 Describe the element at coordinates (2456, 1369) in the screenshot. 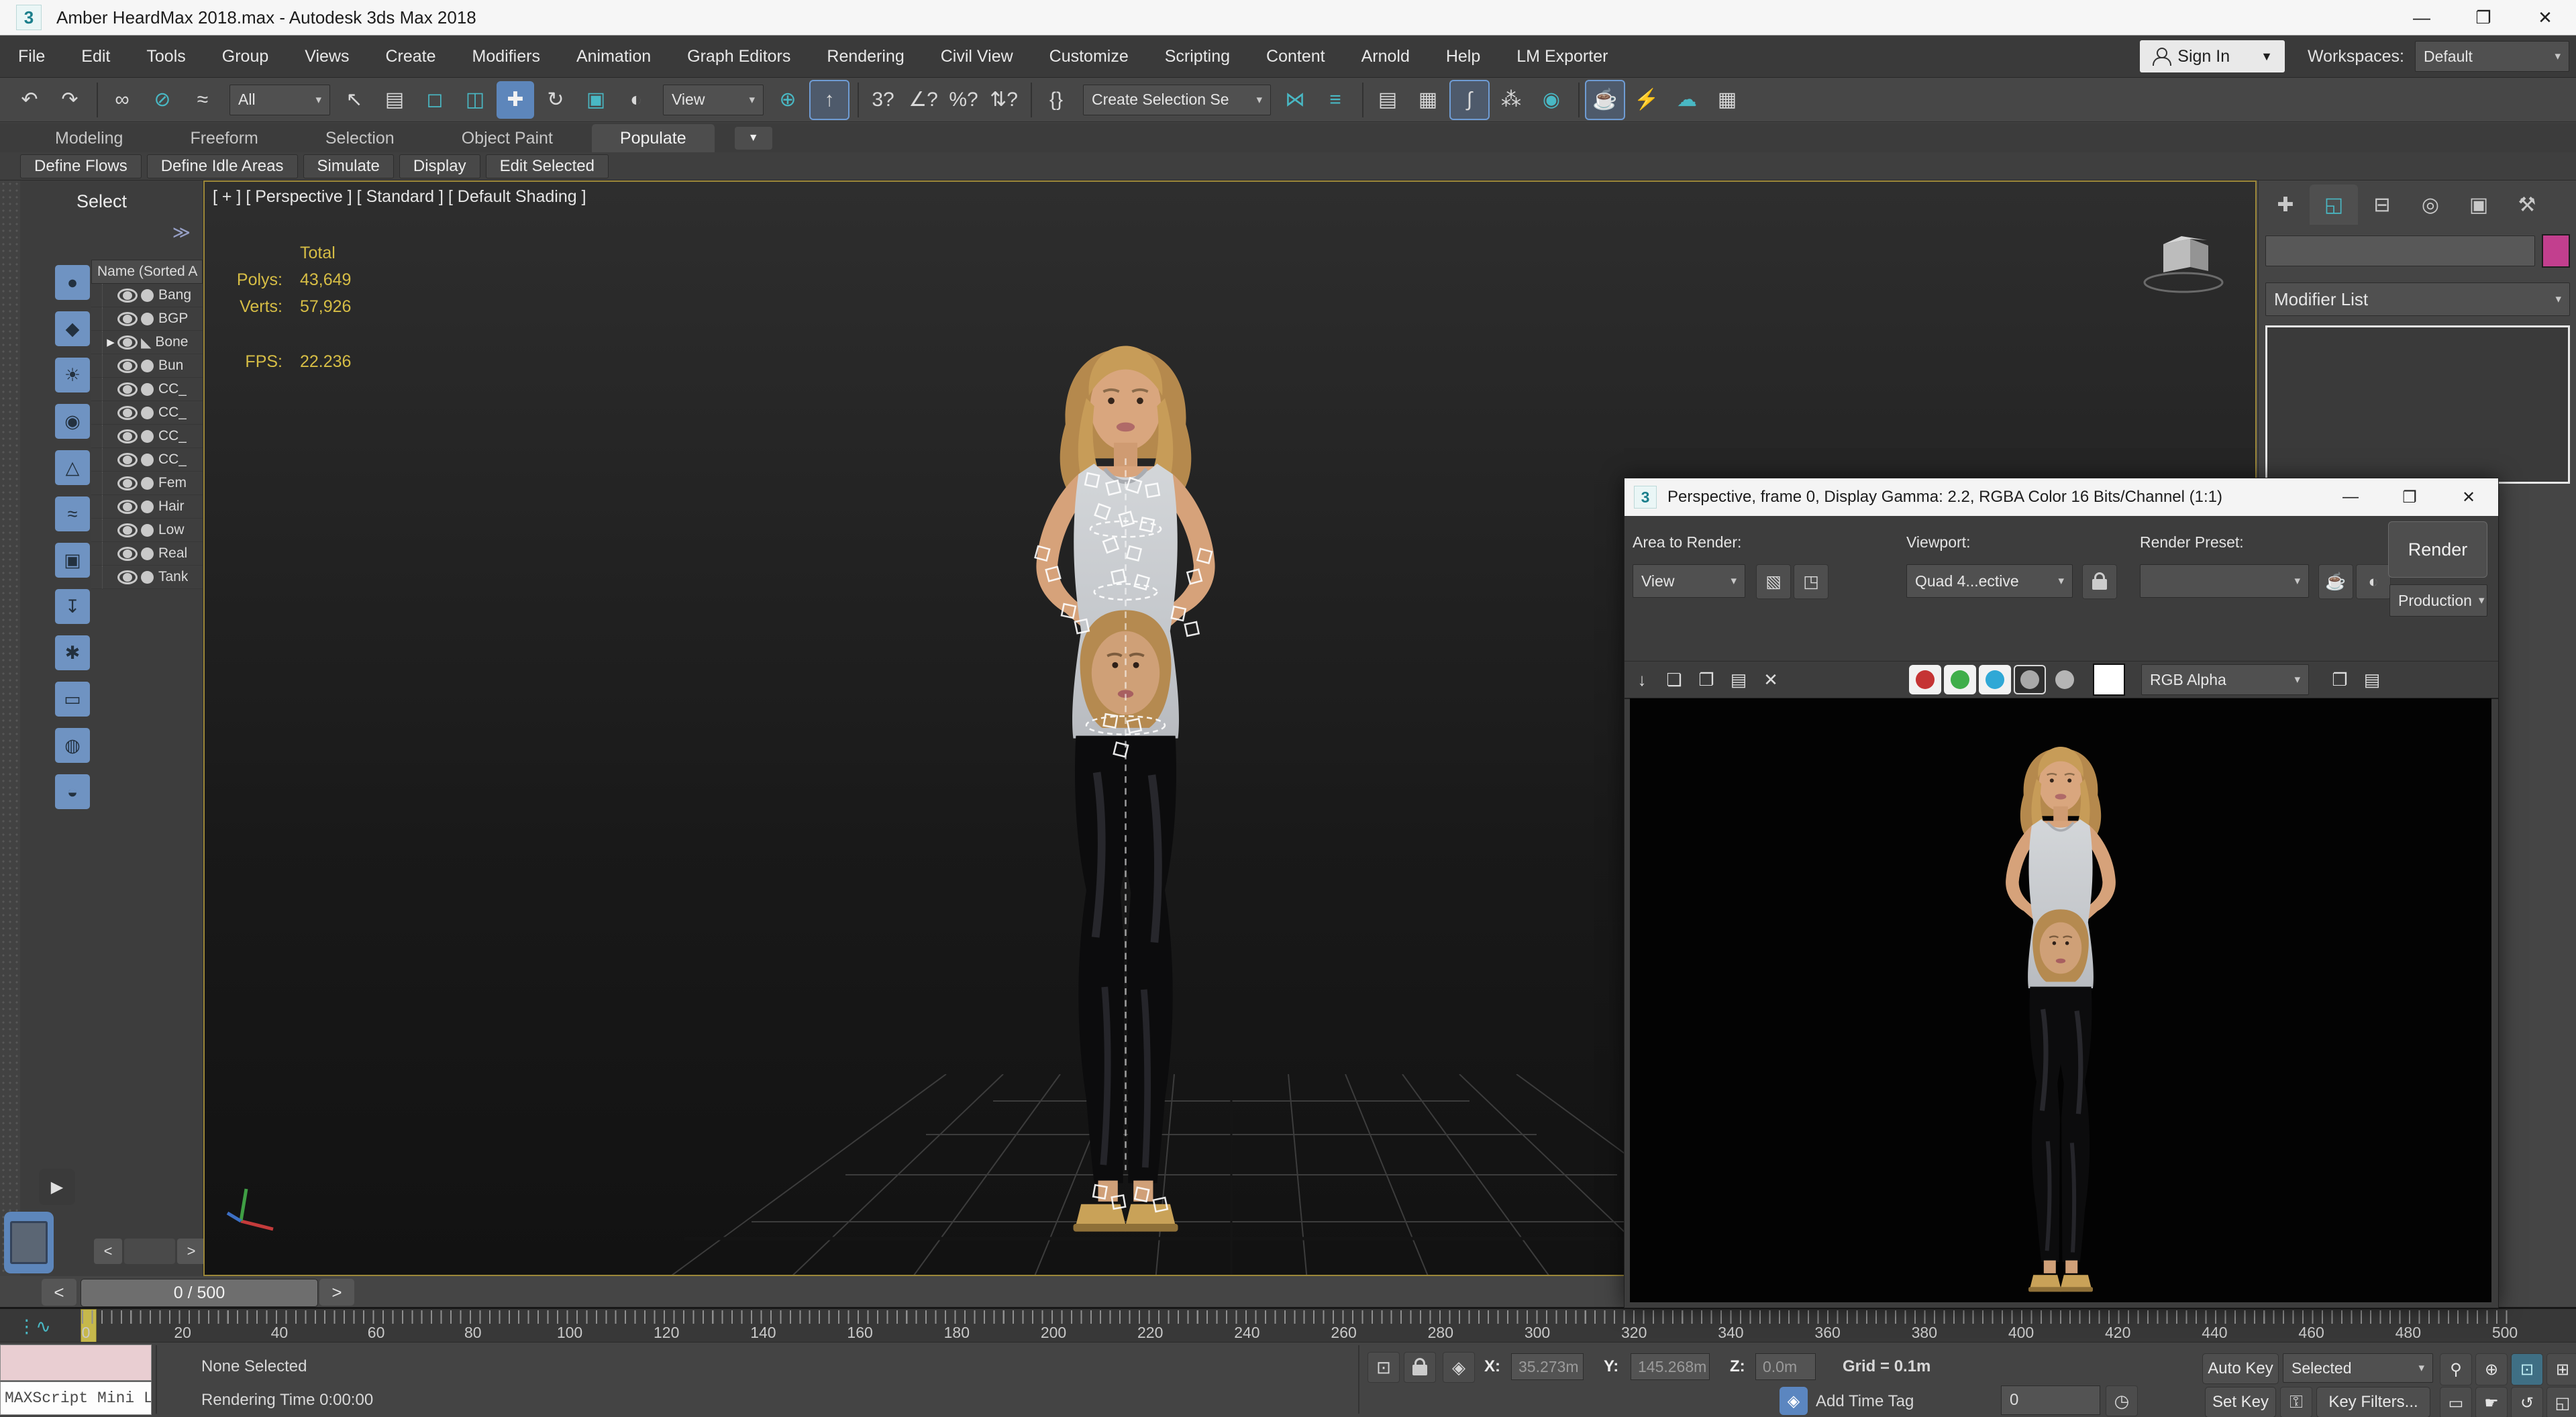

I see `zoom-icon: ⚲` at that location.